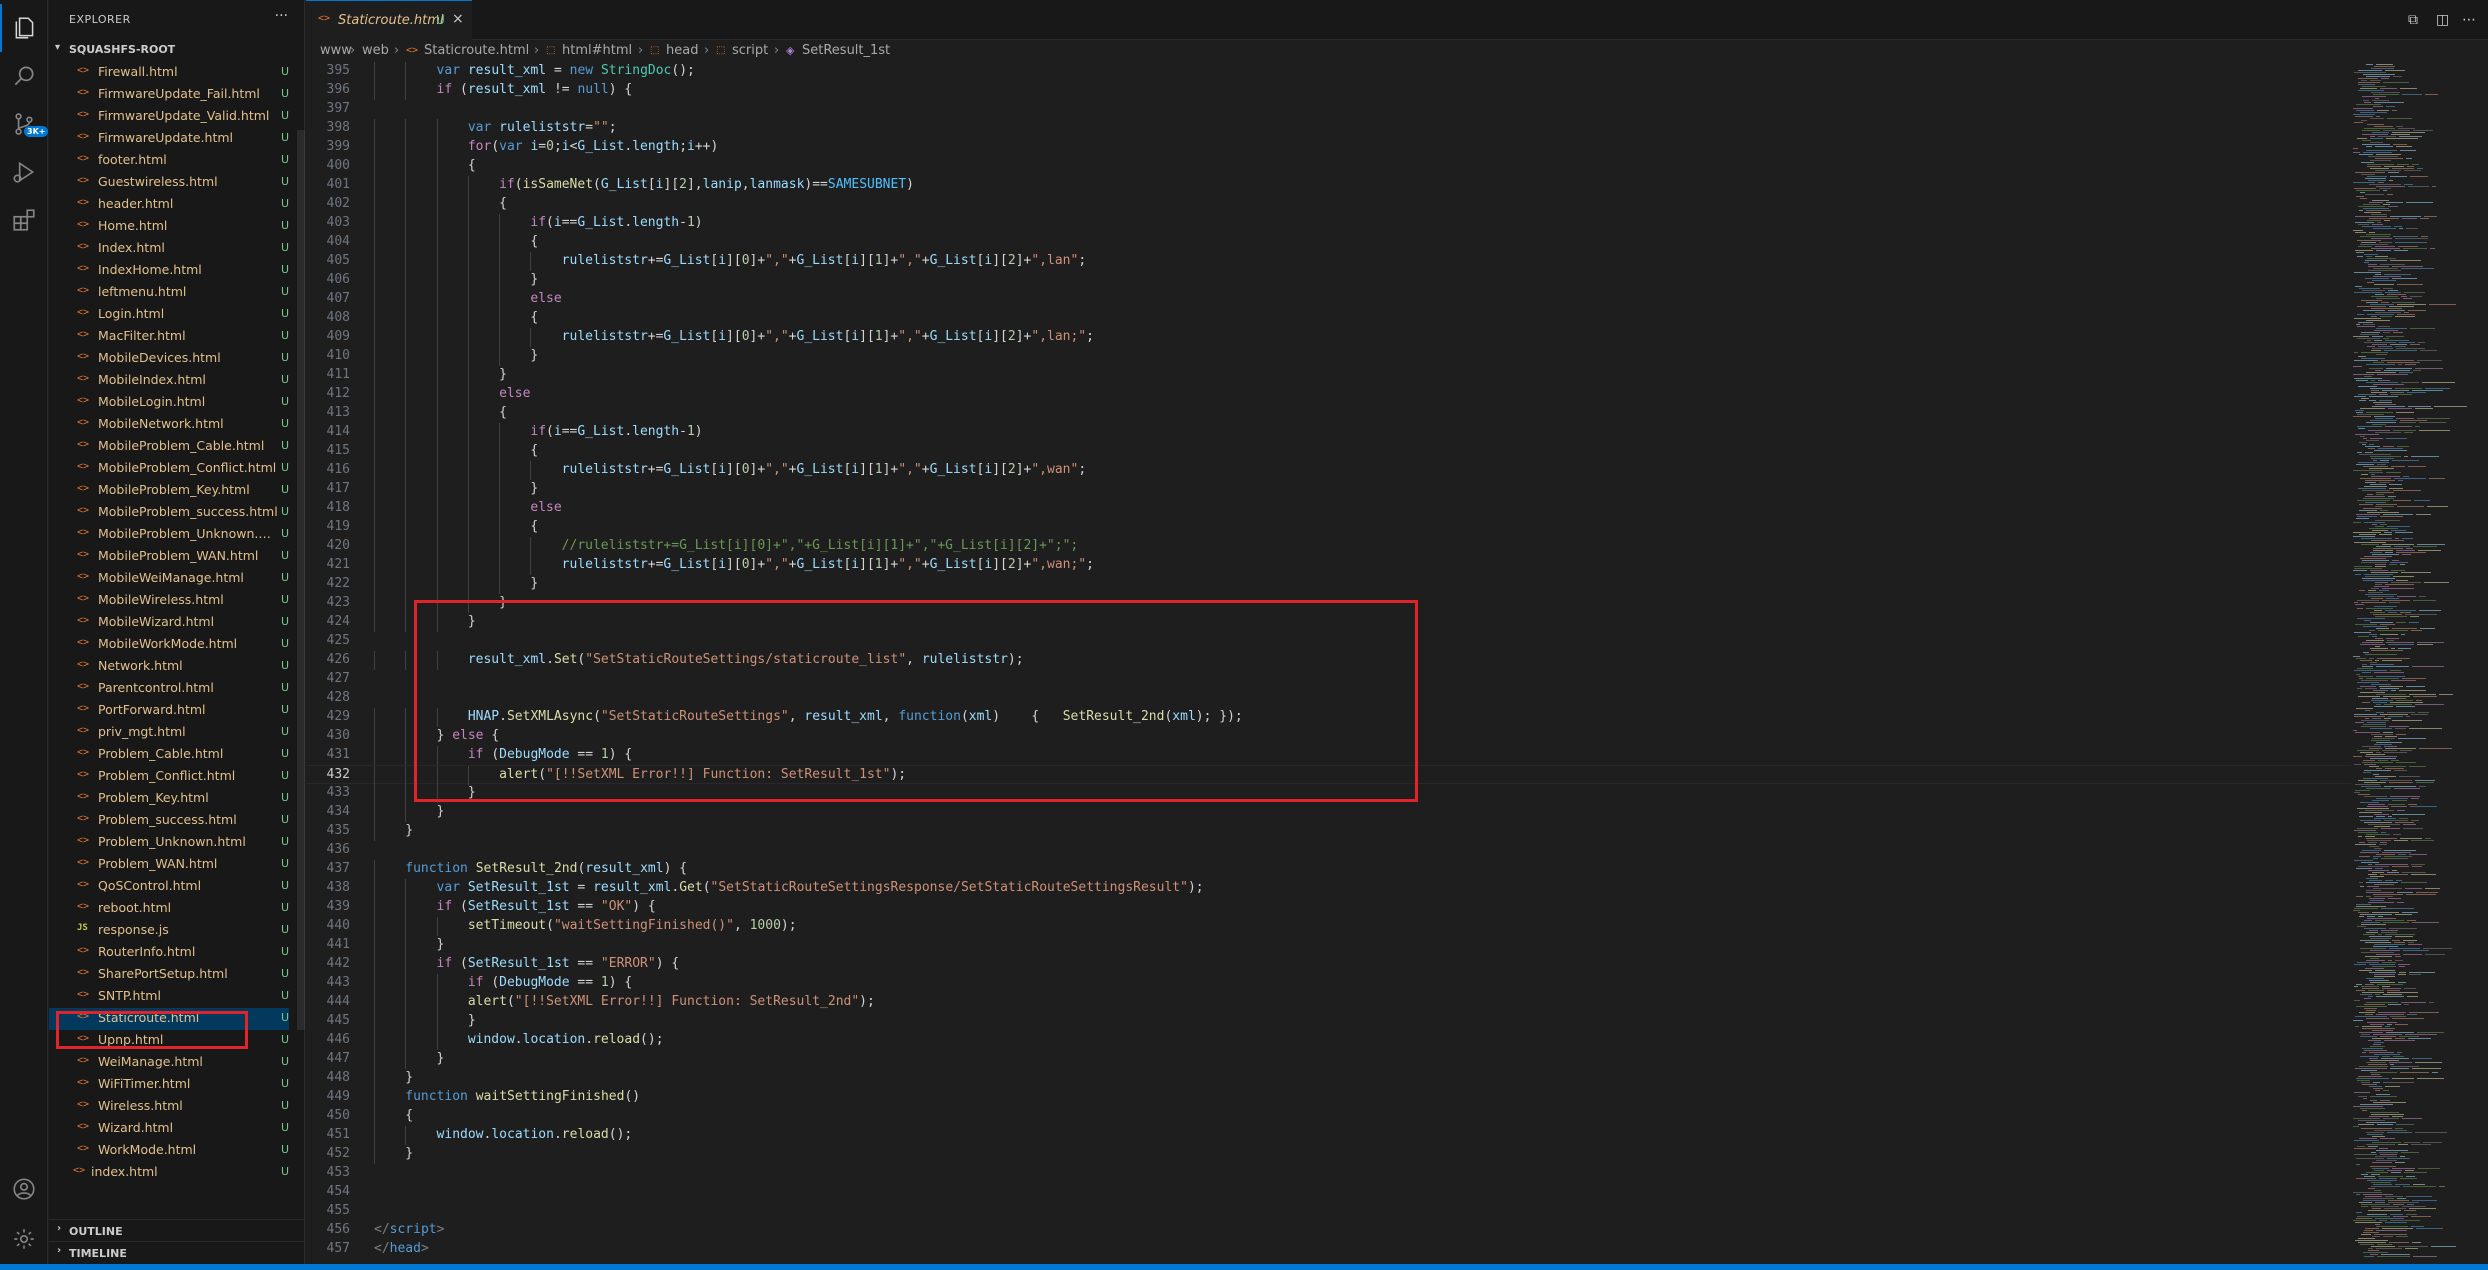  What do you see at coordinates (2442, 20) in the screenshot?
I see `split-editor-icon: ◫` at bounding box center [2442, 20].